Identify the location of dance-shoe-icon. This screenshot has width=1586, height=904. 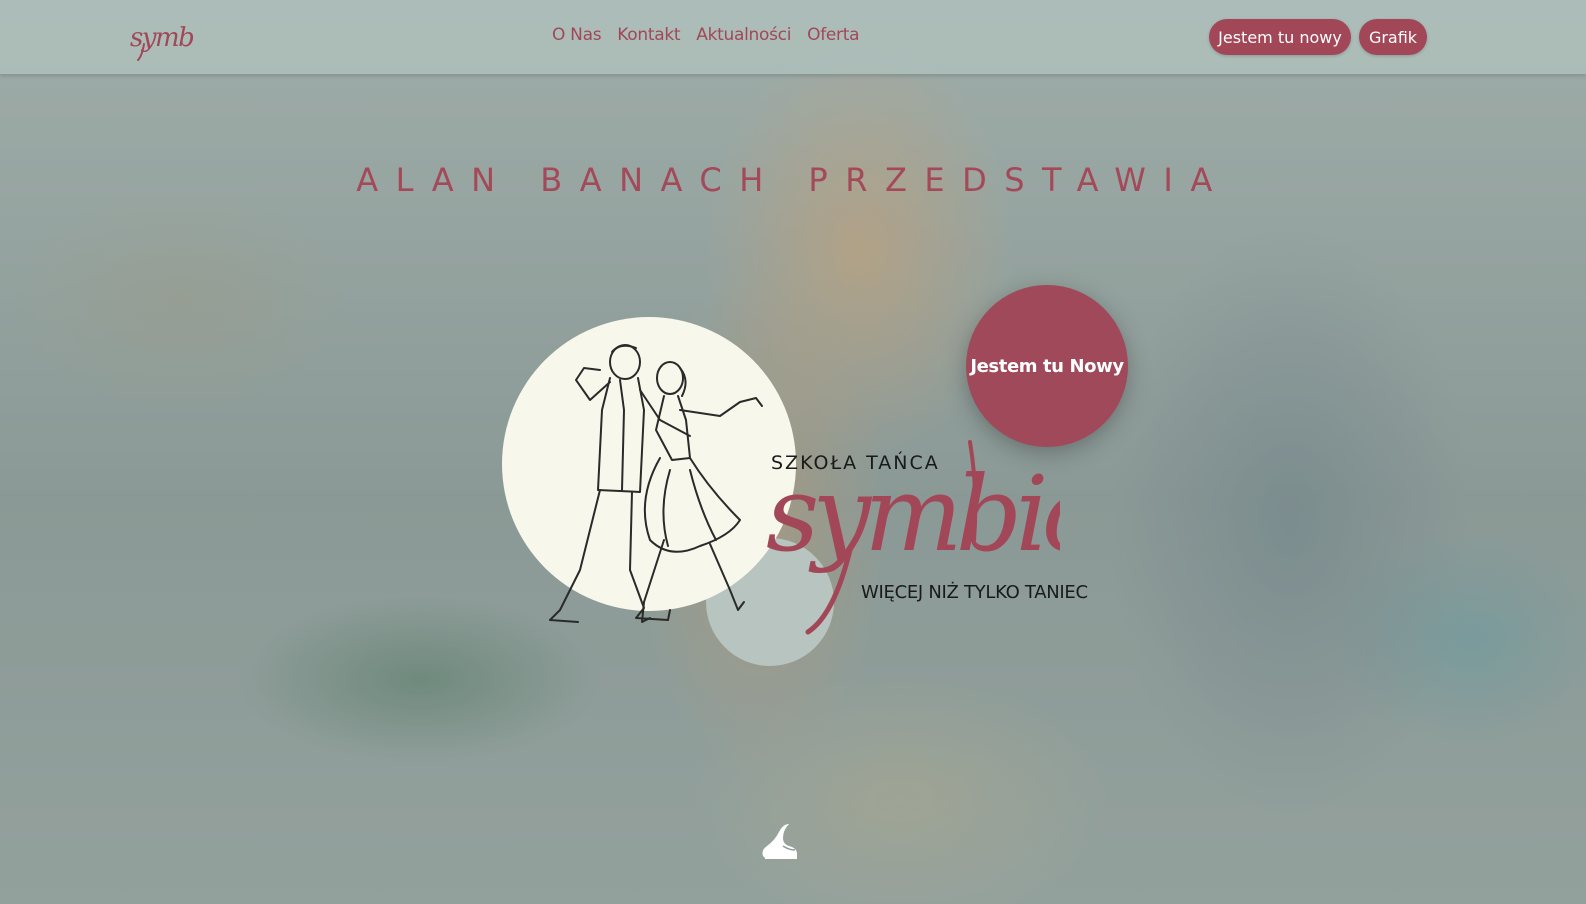
(779, 841).